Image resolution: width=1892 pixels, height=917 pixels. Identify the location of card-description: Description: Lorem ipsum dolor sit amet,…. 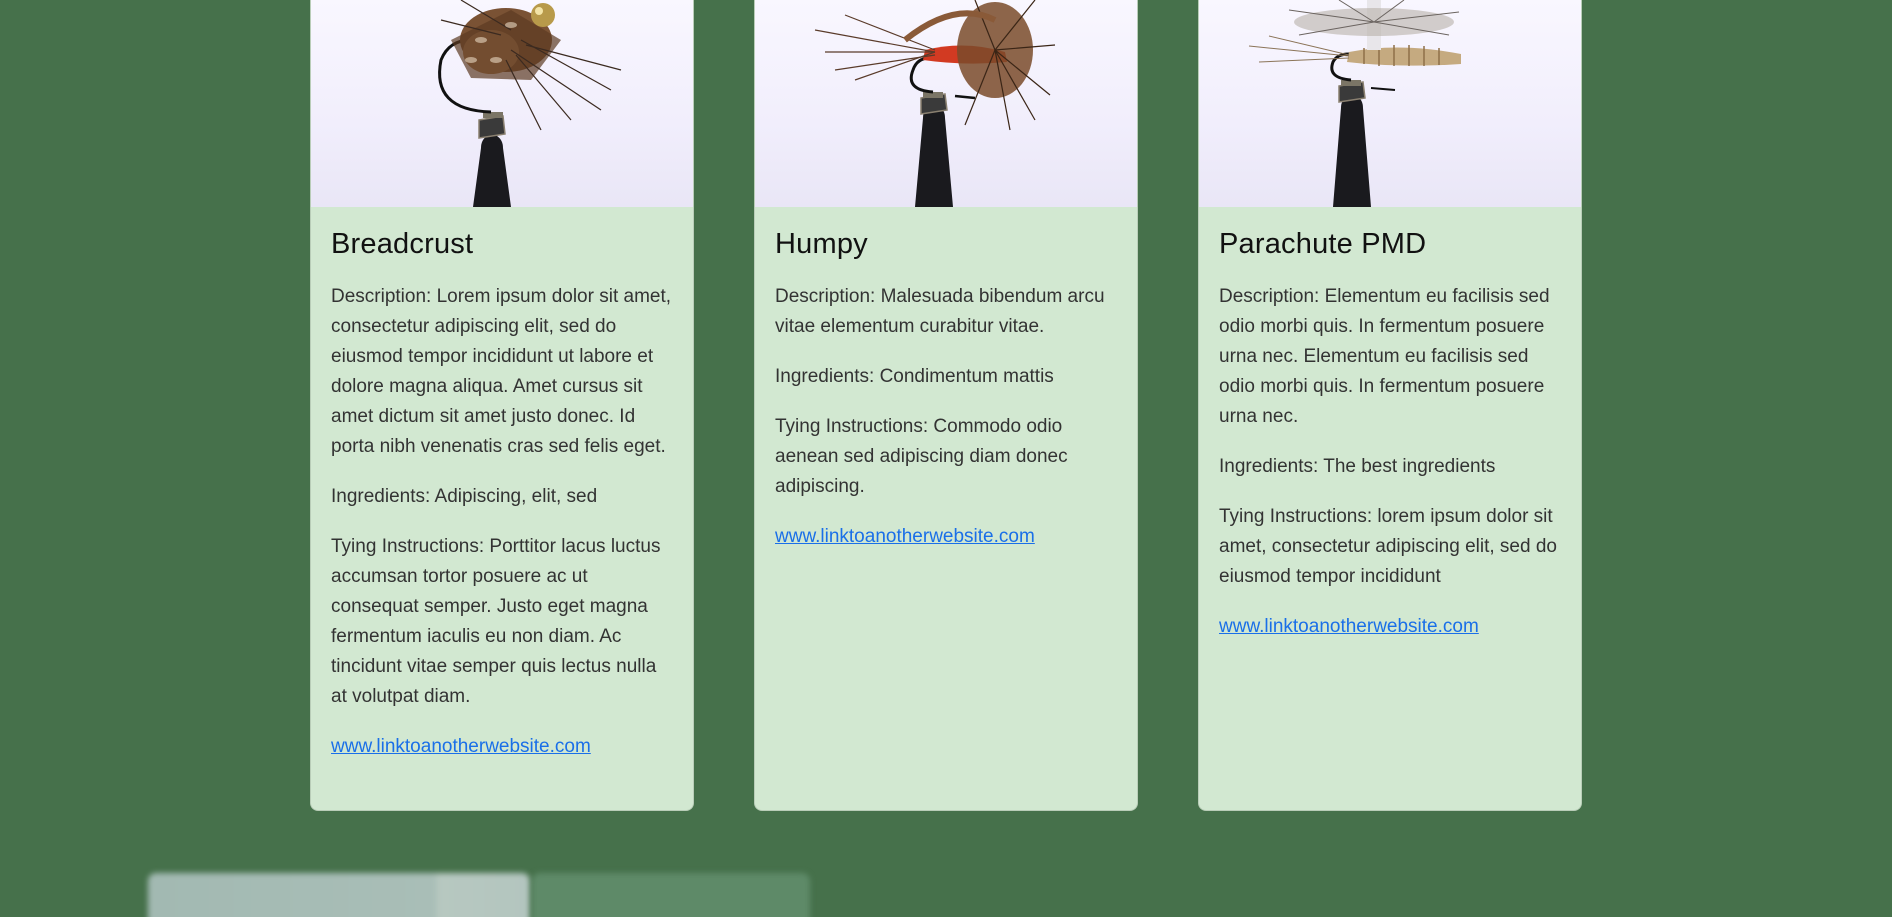
(501, 371).